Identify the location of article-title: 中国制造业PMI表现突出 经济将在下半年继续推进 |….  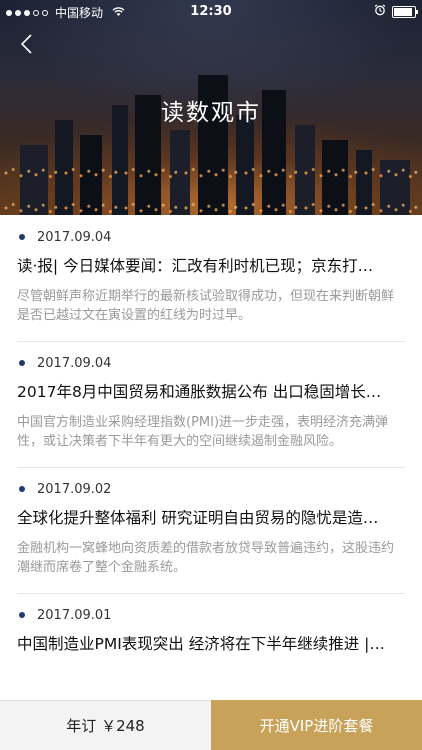
(201, 644).